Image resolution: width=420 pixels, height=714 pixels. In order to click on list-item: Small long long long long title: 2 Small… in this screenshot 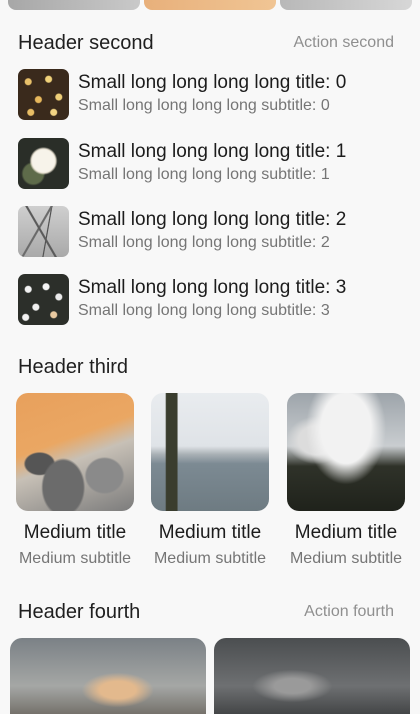, I will do `click(208, 231)`.